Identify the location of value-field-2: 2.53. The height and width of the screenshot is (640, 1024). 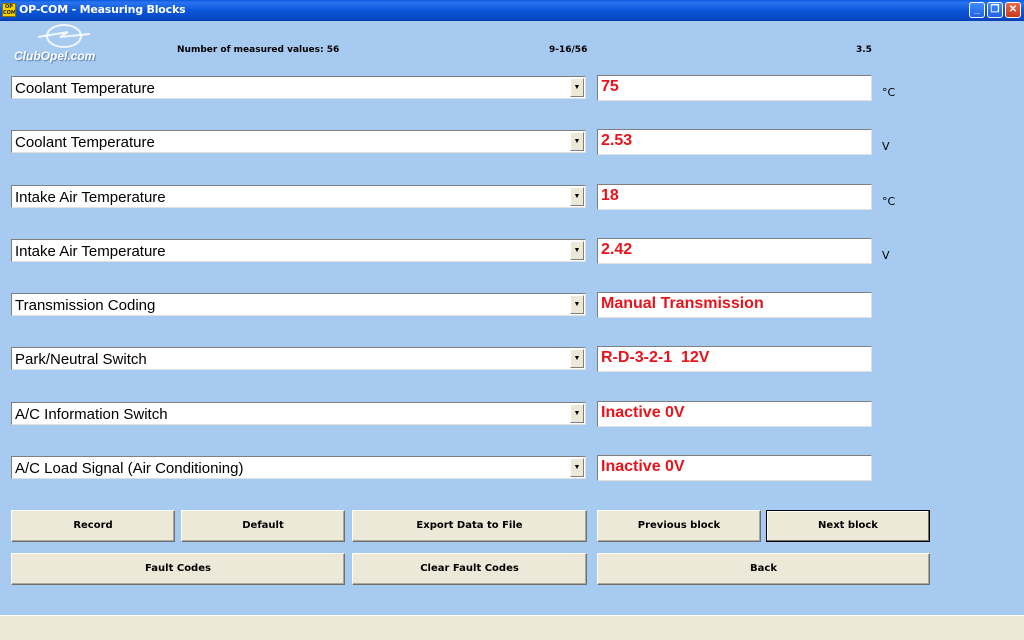
(734, 142).